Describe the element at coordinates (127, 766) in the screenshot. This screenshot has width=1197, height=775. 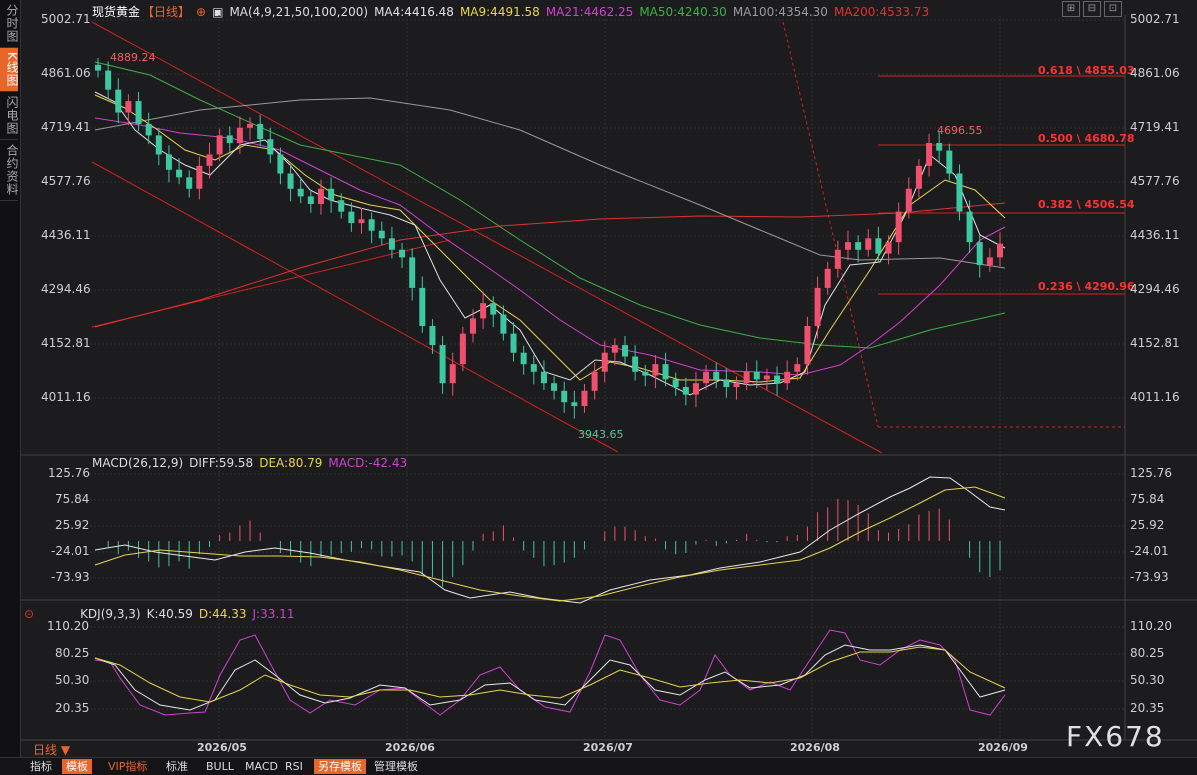
I see `vip-indicator-button: VIP指标` at that location.